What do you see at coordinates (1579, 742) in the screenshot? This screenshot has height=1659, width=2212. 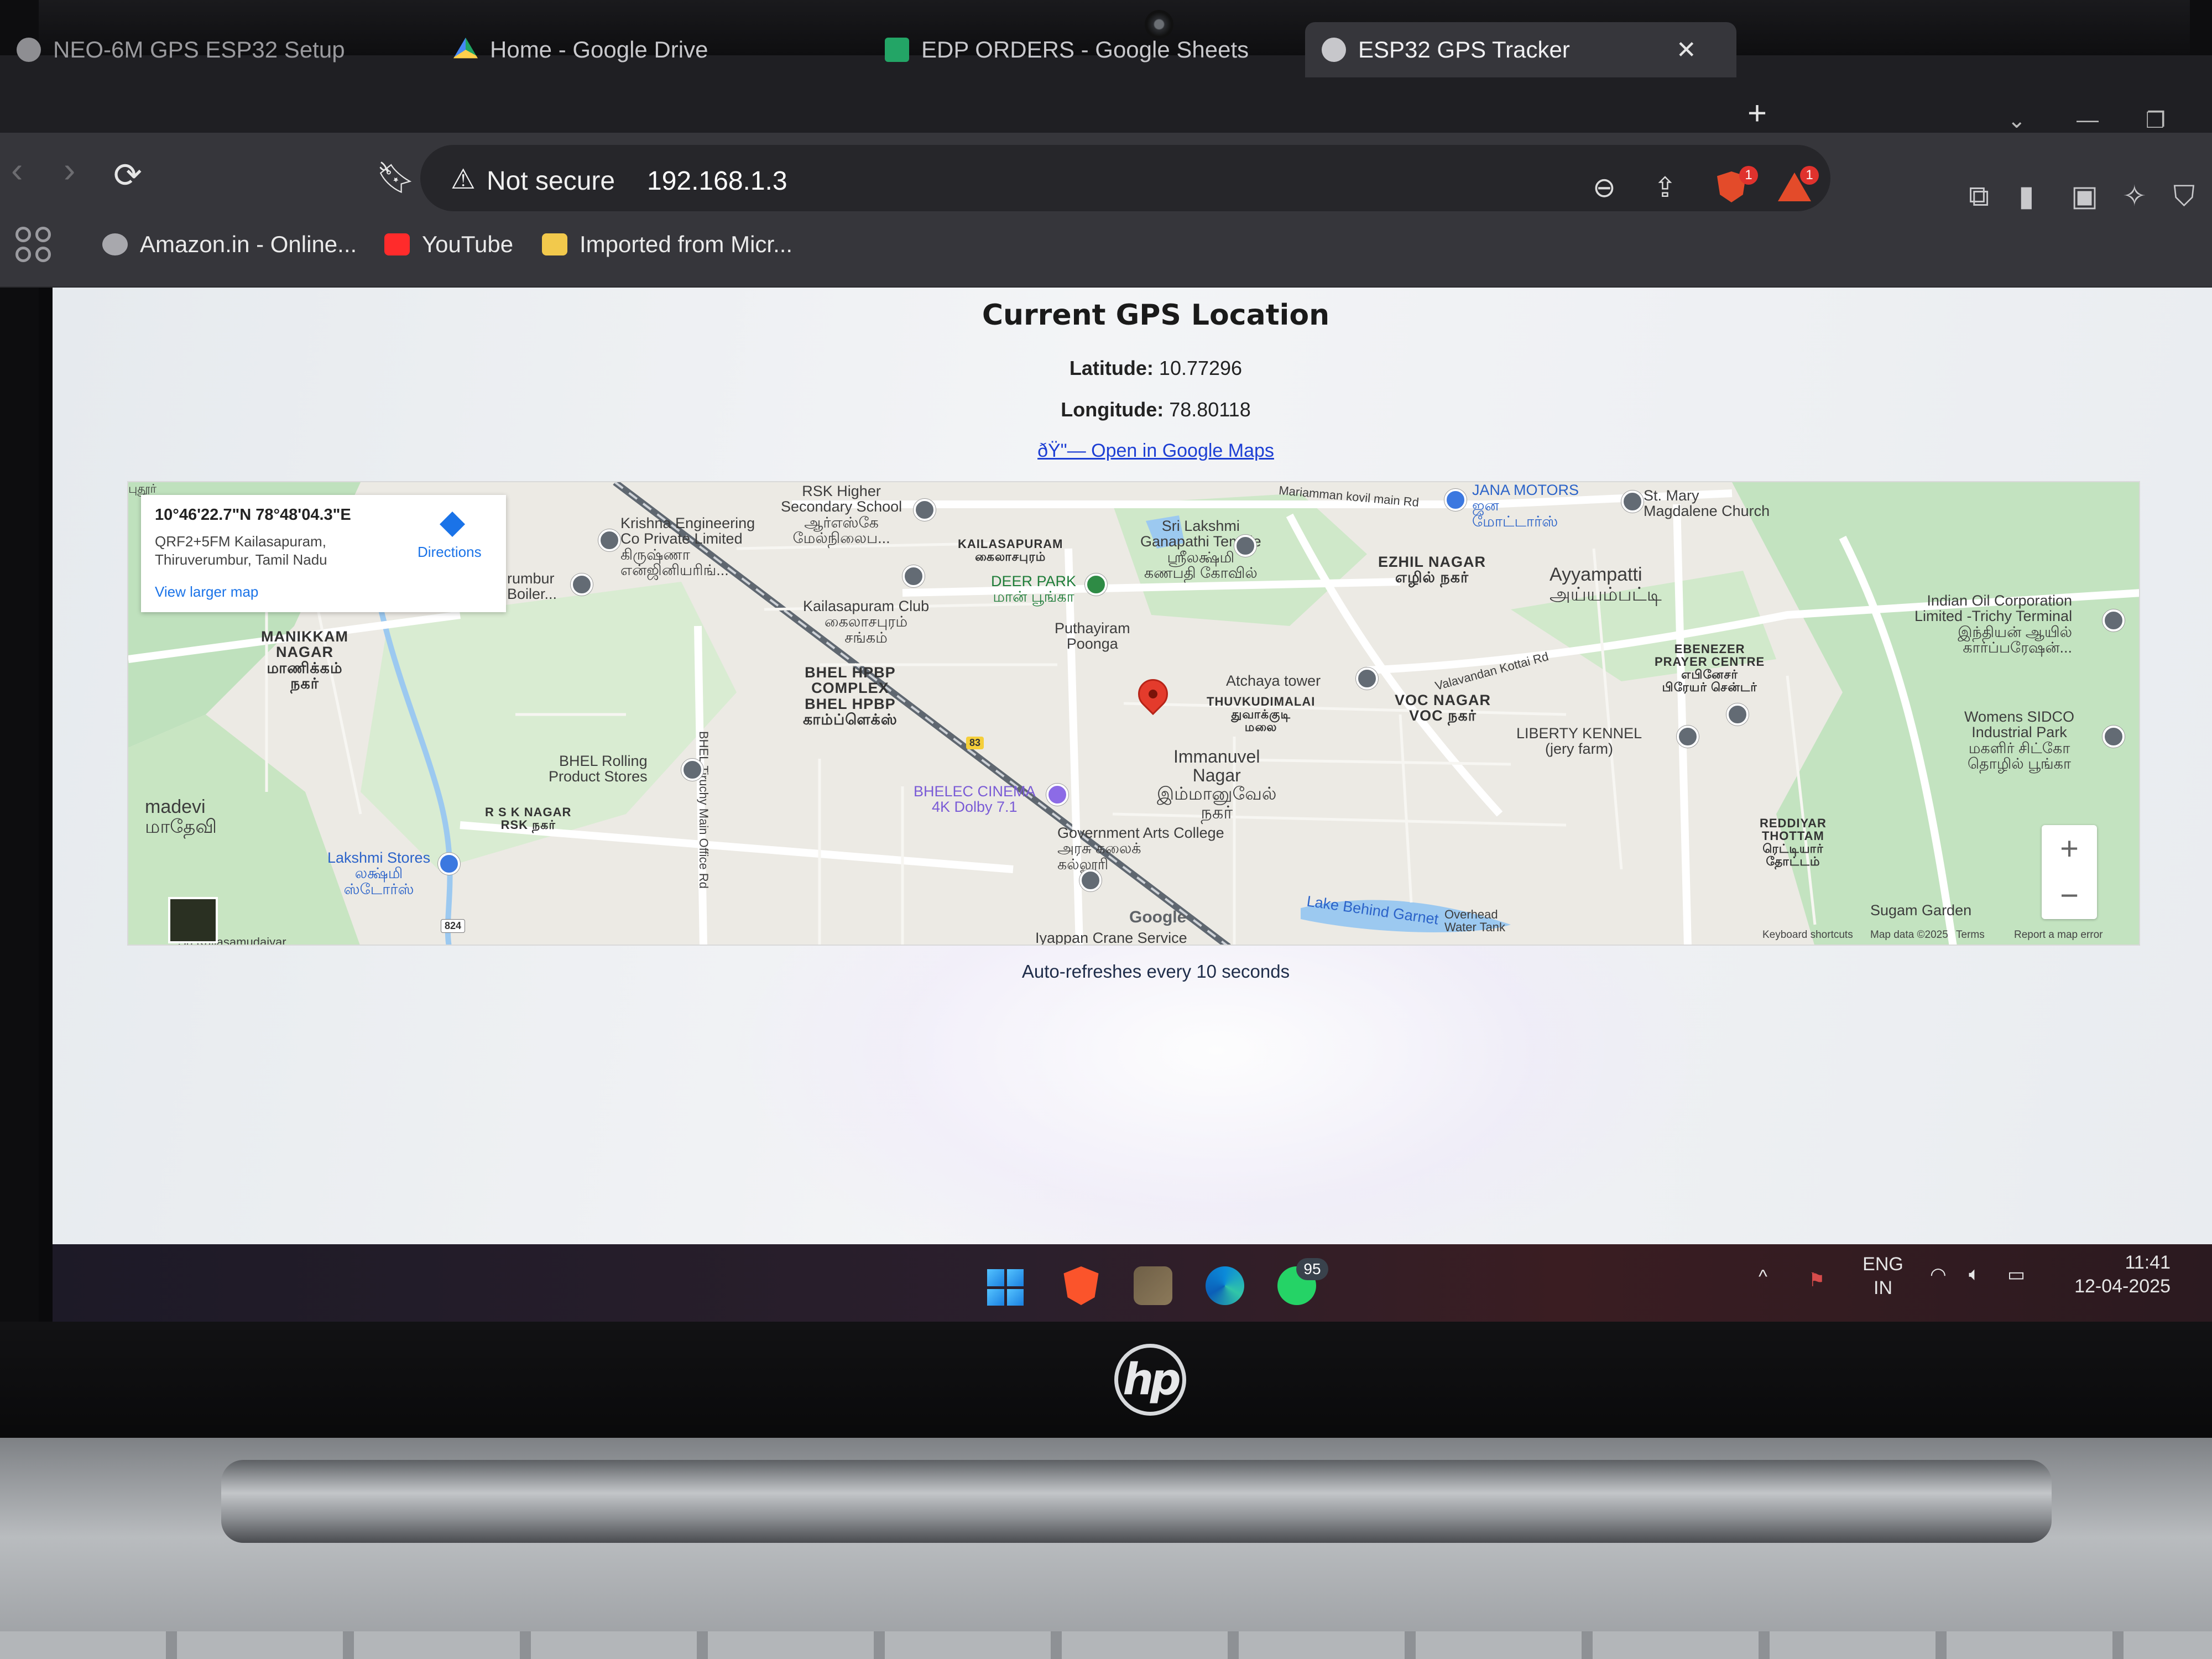 I see `map-label-liberty-kennel: LIBERTY KENNEL (jery farm)` at bounding box center [1579, 742].